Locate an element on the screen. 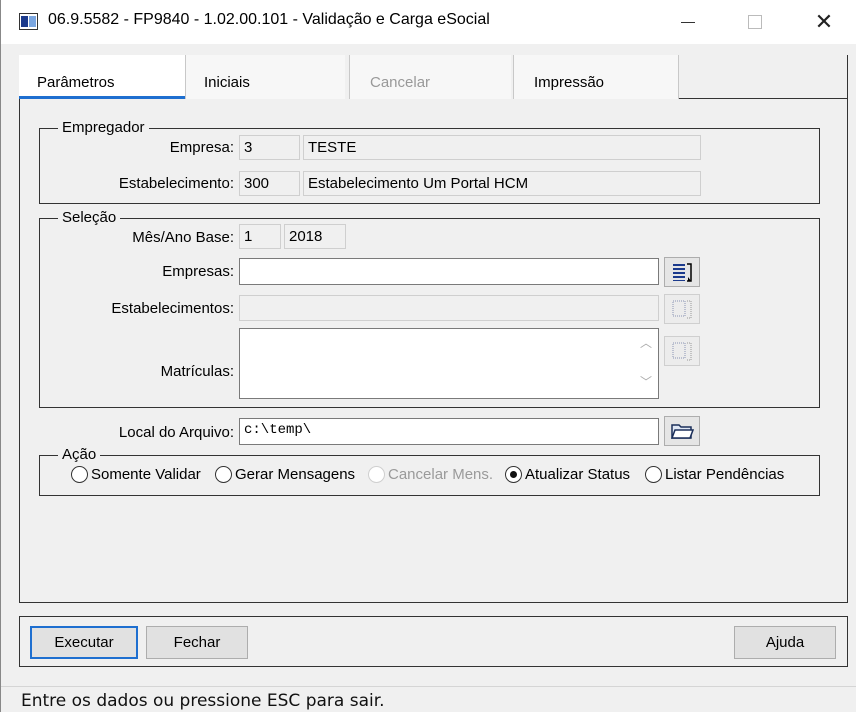 This screenshot has height=712, width=856. estabelecimento-code-field: 300 is located at coordinates (269, 183).